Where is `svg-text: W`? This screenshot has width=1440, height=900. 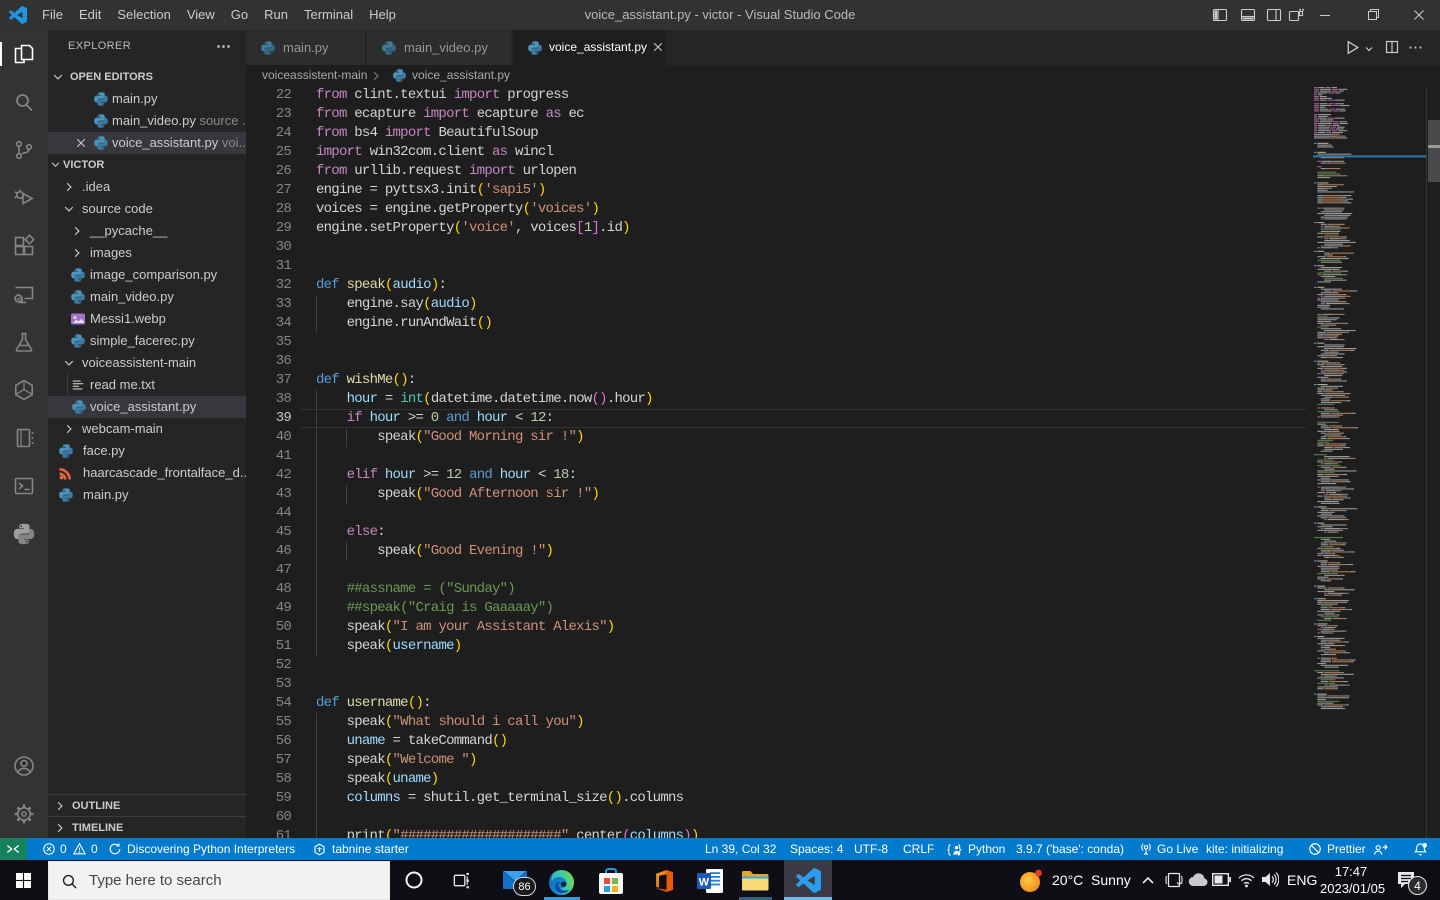
svg-text: W is located at coordinates (704, 883).